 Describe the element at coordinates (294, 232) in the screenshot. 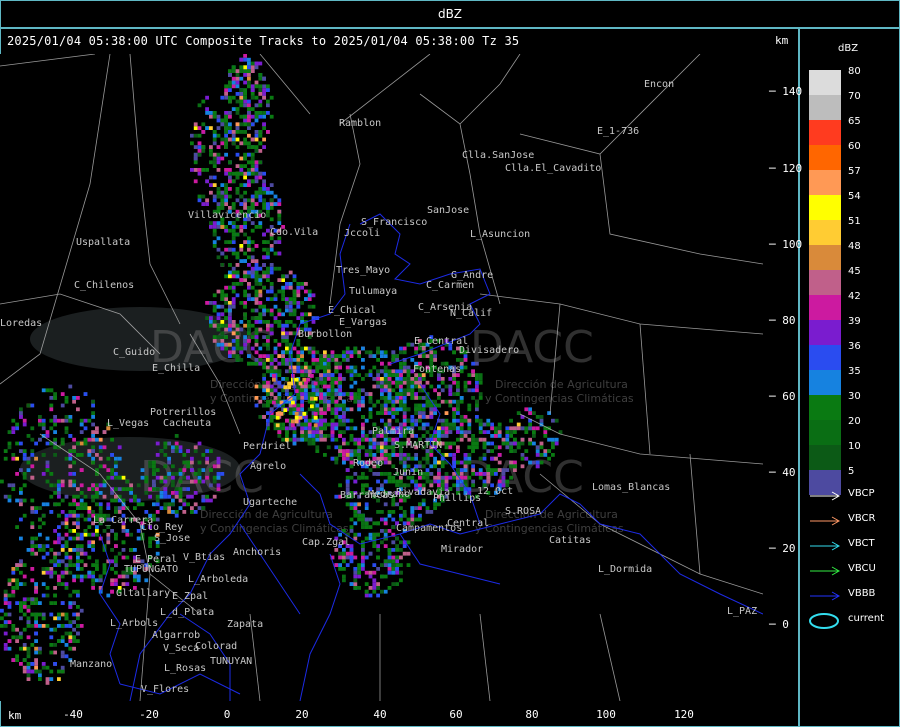

I see `place-label: Cdo.Vila` at that location.